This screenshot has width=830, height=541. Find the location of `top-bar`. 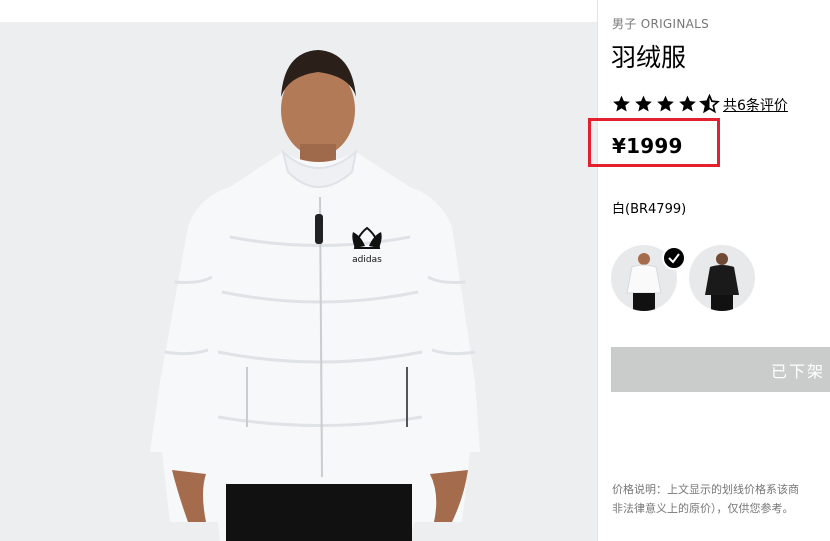

top-bar is located at coordinates (298, 11).